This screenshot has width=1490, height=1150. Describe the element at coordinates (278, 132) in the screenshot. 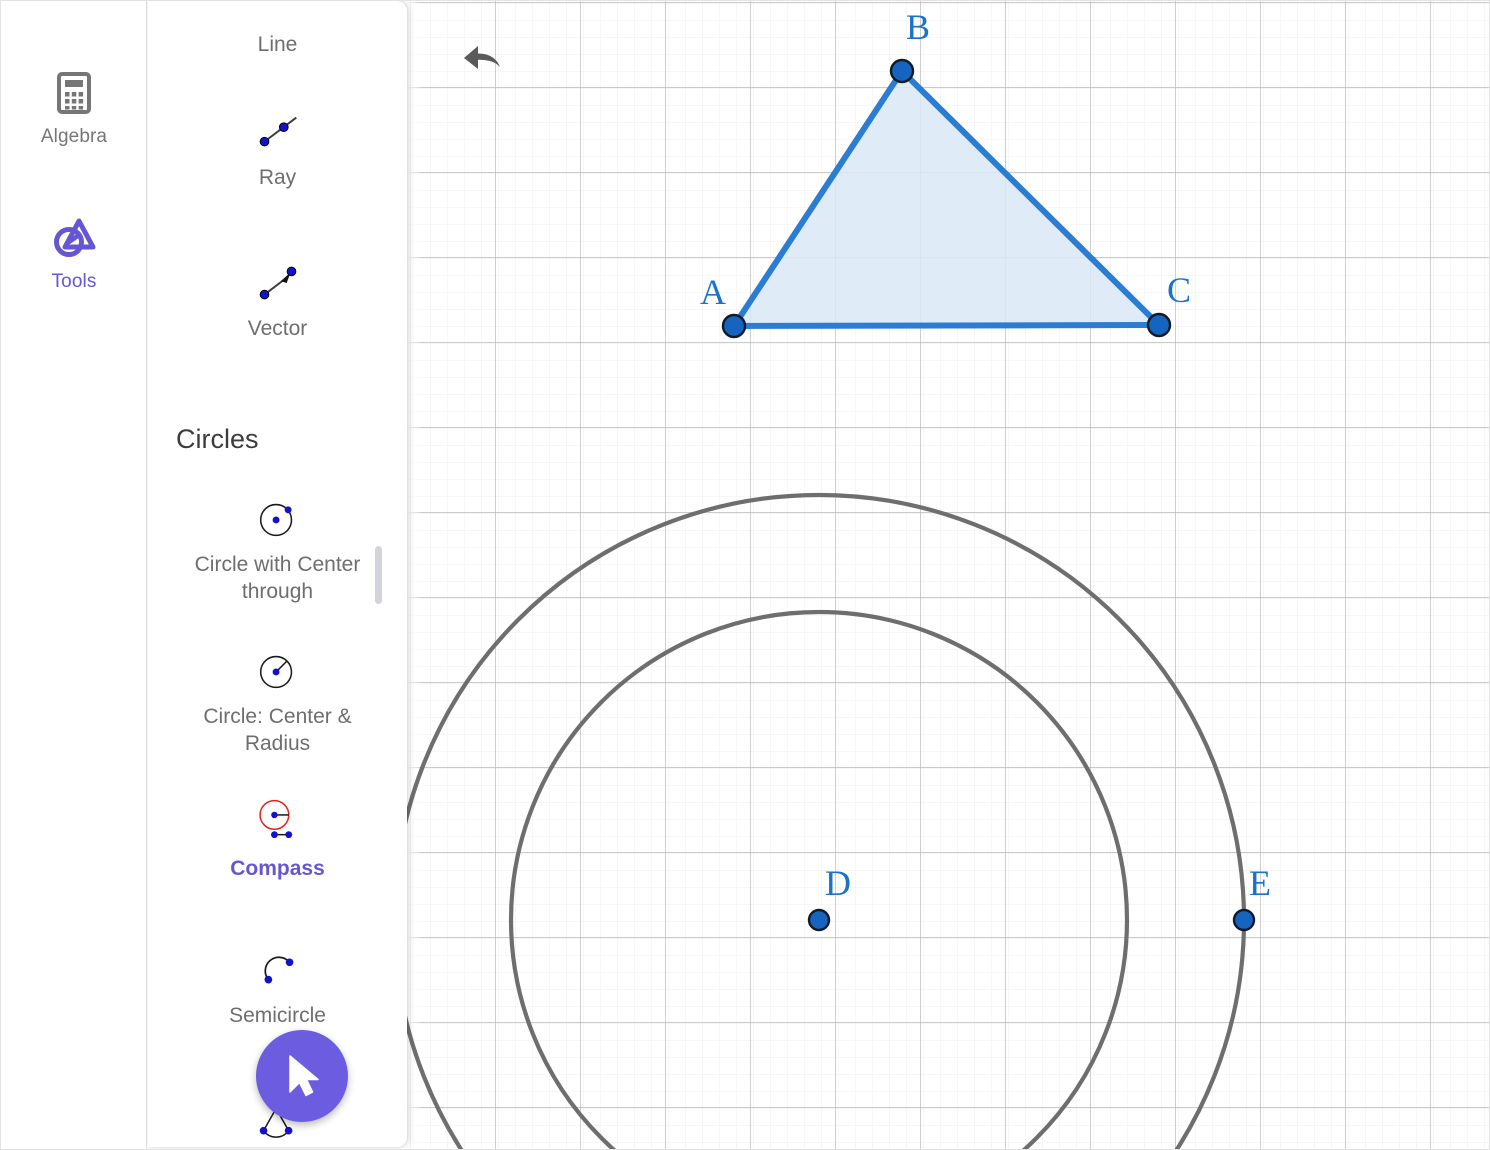

I see `ray-tool-icon` at that location.